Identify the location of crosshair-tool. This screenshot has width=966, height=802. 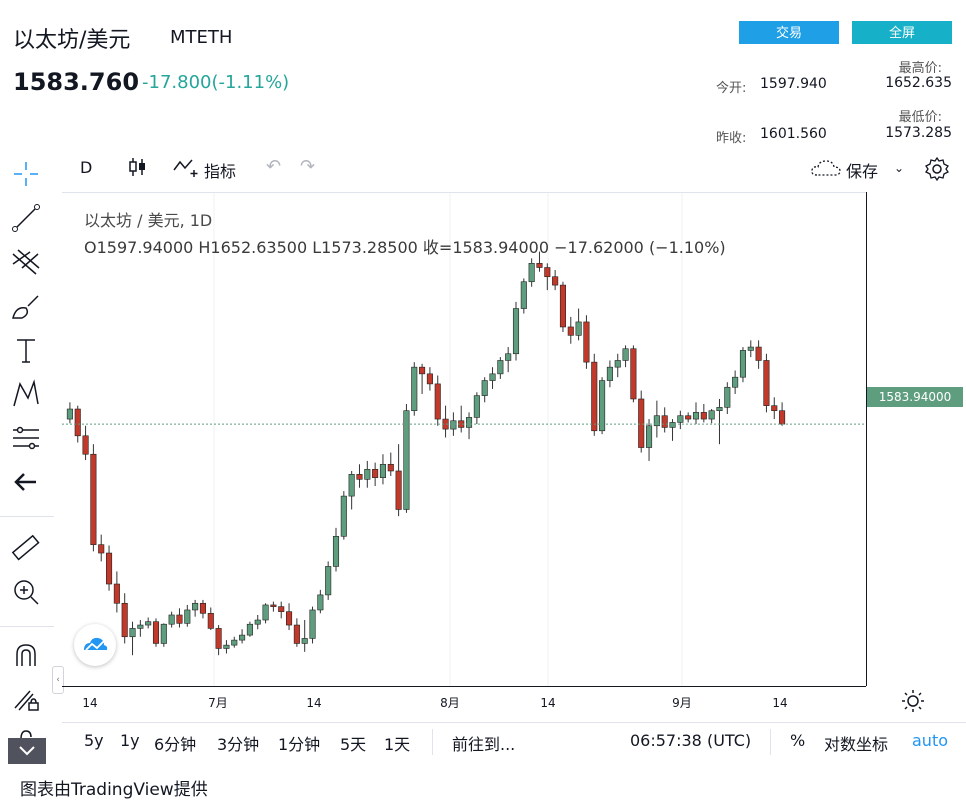
(26, 174).